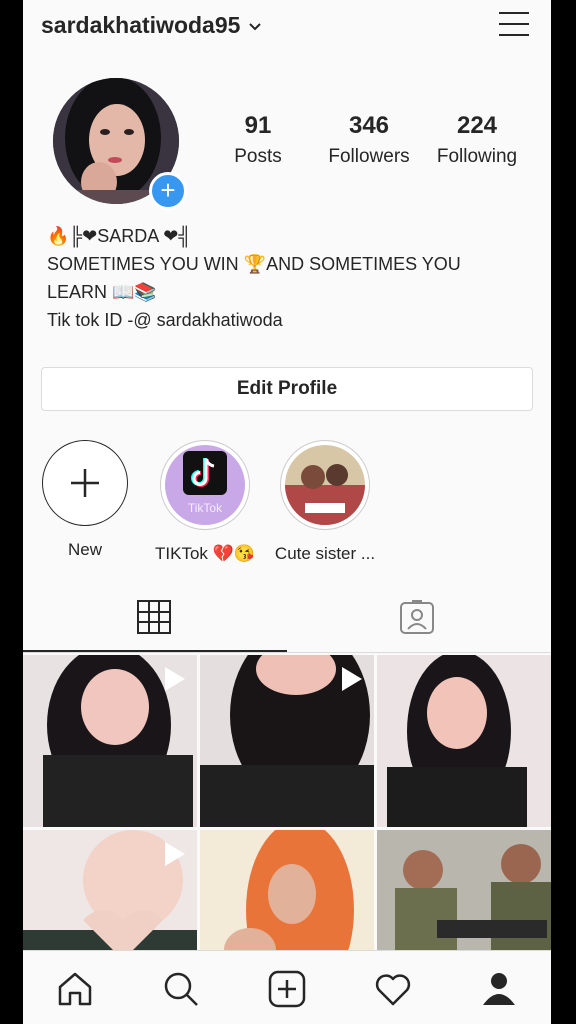 This screenshot has width=576, height=1024. Describe the element at coordinates (84, 549) in the screenshot. I see `highlight-label: New` at that location.